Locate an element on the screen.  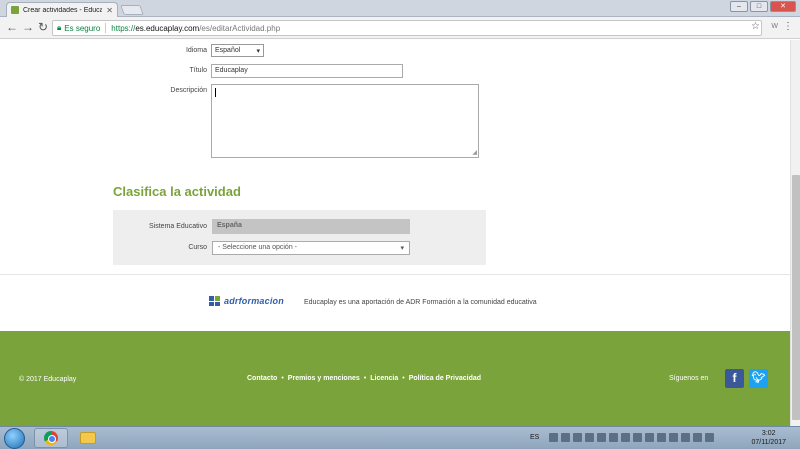
taskbar-clock: 3:02 07/11/2017 is located at coordinates (768, 438).